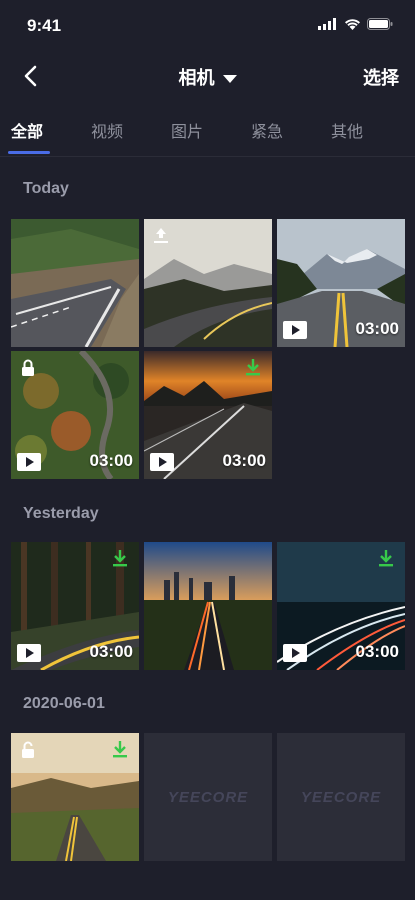  What do you see at coordinates (161, 235) in the screenshot?
I see `upload-icon` at bounding box center [161, 235].